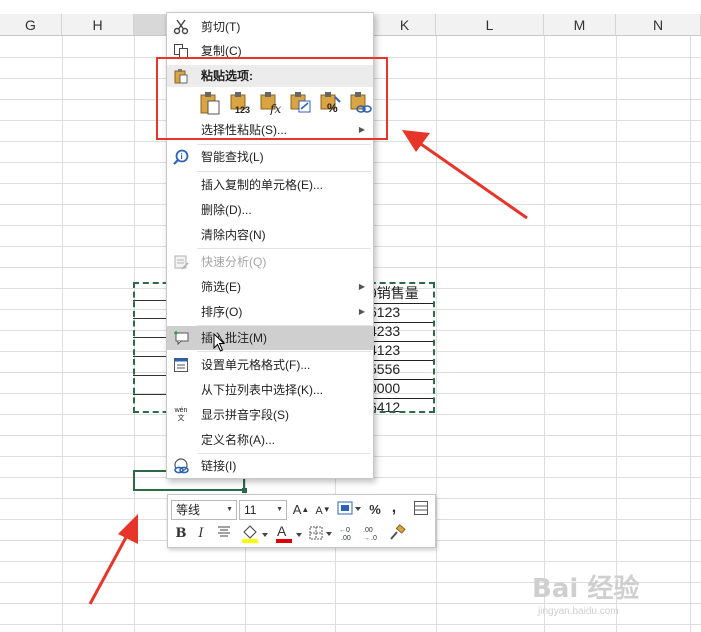  I want to click on decrease-decimal-button: .00 → .0, so click(373, 534).